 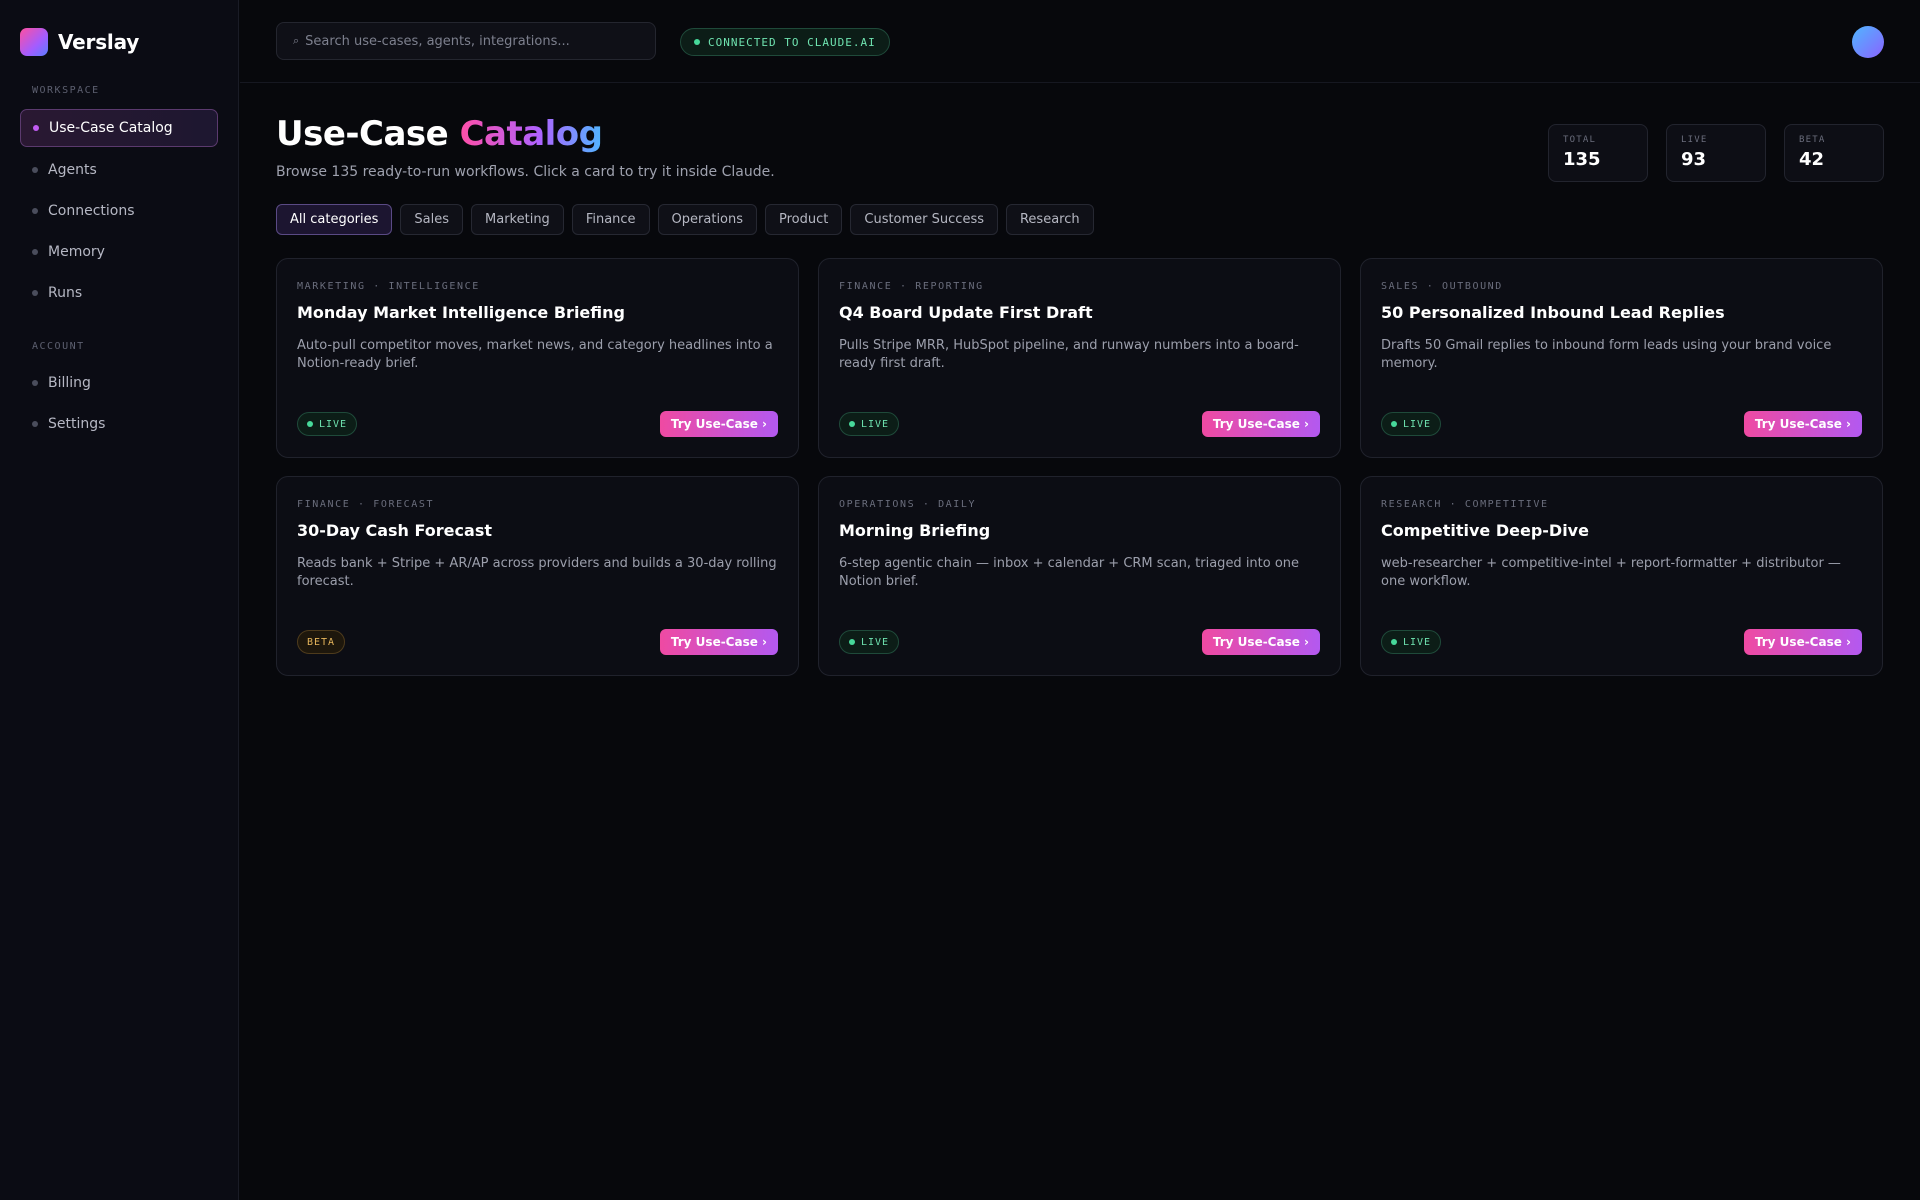 I want to click on sidebar-item-label: Billing, so click(x=69, y=383).